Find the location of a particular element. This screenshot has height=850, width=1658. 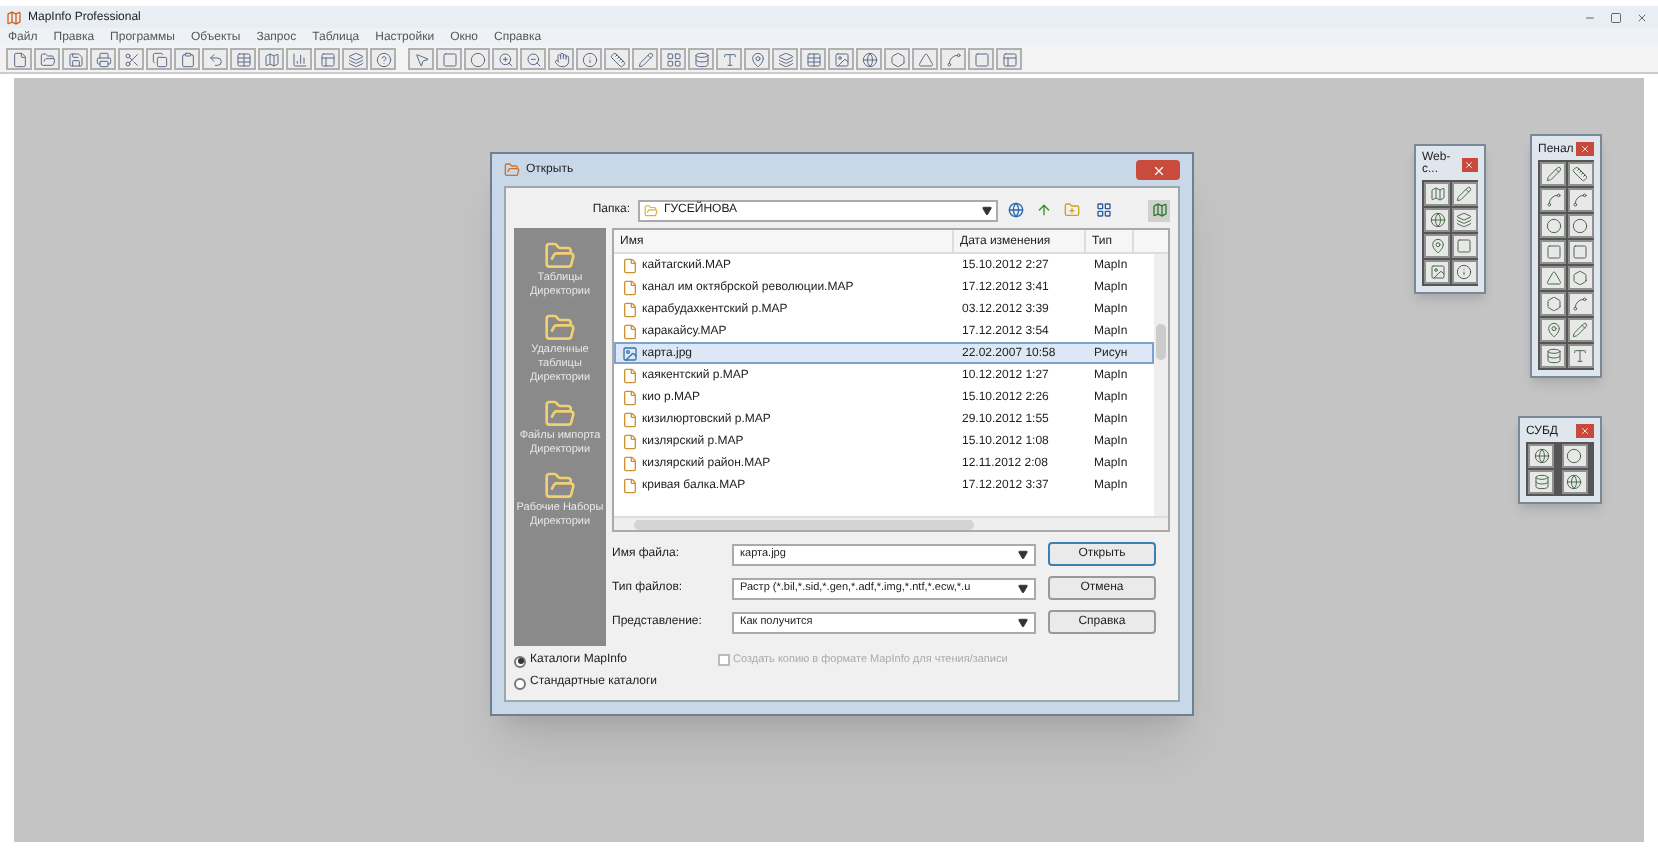

layers-icon is located at coordinates (785, 59).